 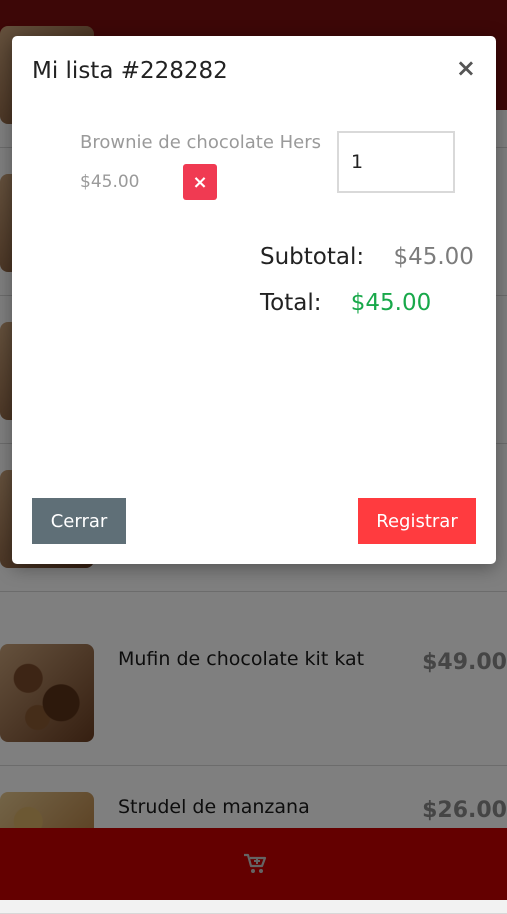 What do you see at coordinates (433, 257) in the screenshot?
I see `subtotal-value: $45.00` at bounding box center [433, 257].